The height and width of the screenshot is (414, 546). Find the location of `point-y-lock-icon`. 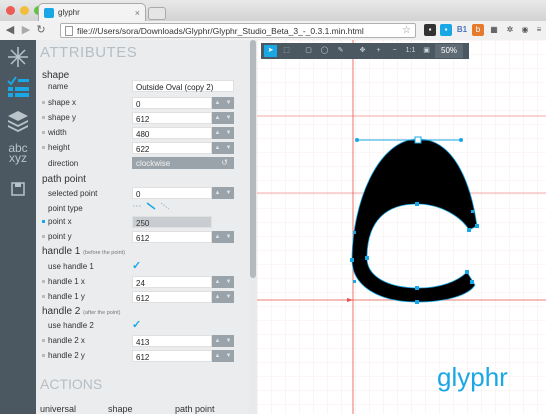

point-y-lock-icon is located at coordinates (43, 236).